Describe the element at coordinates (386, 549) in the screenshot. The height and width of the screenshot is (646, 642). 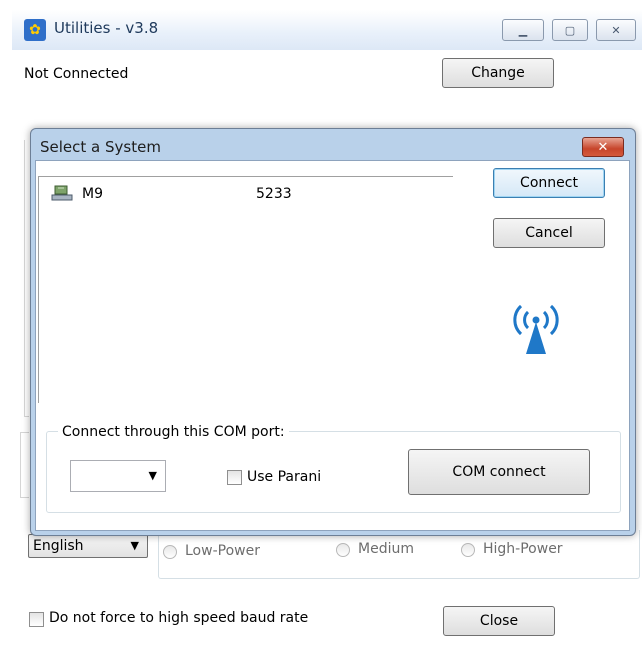
I see `radio-medium-label: Medium` at that location.